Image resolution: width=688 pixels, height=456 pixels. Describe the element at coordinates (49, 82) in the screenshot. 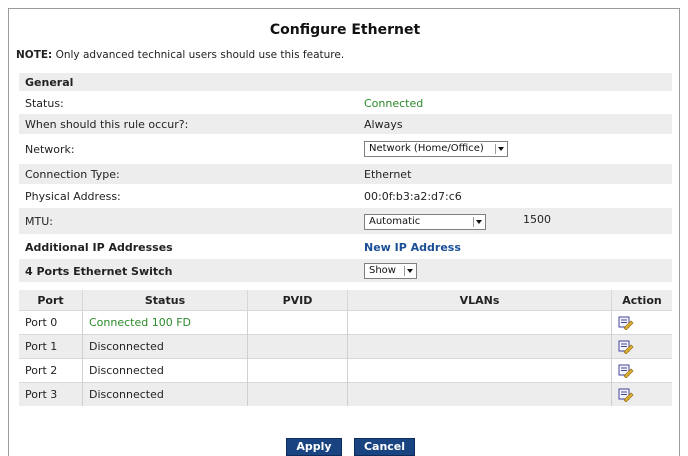

I see `general-header-label: General` at that location.